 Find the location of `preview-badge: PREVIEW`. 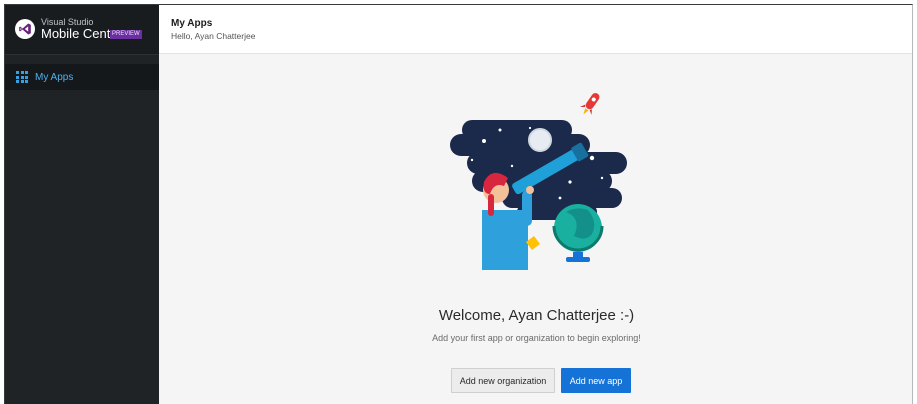

preview-badge: PREVIEW is located at coordinates (126, 34).